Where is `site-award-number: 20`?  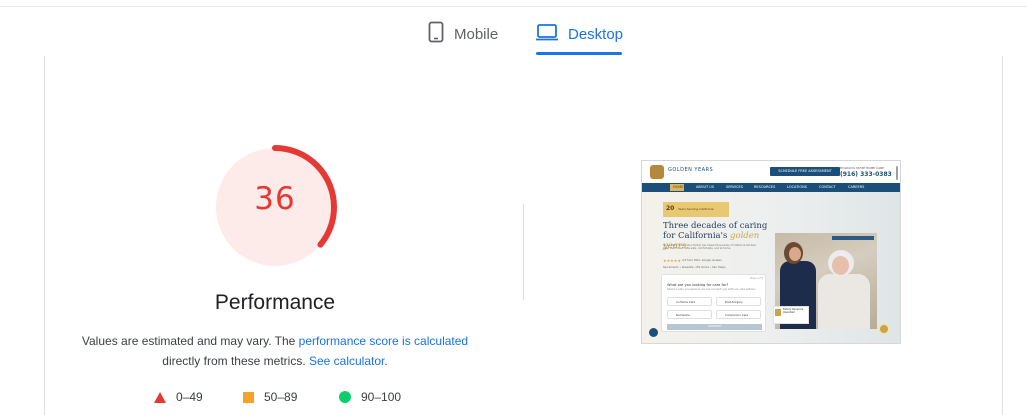 site-award-number: 20 is located at coordinates (670, 208).